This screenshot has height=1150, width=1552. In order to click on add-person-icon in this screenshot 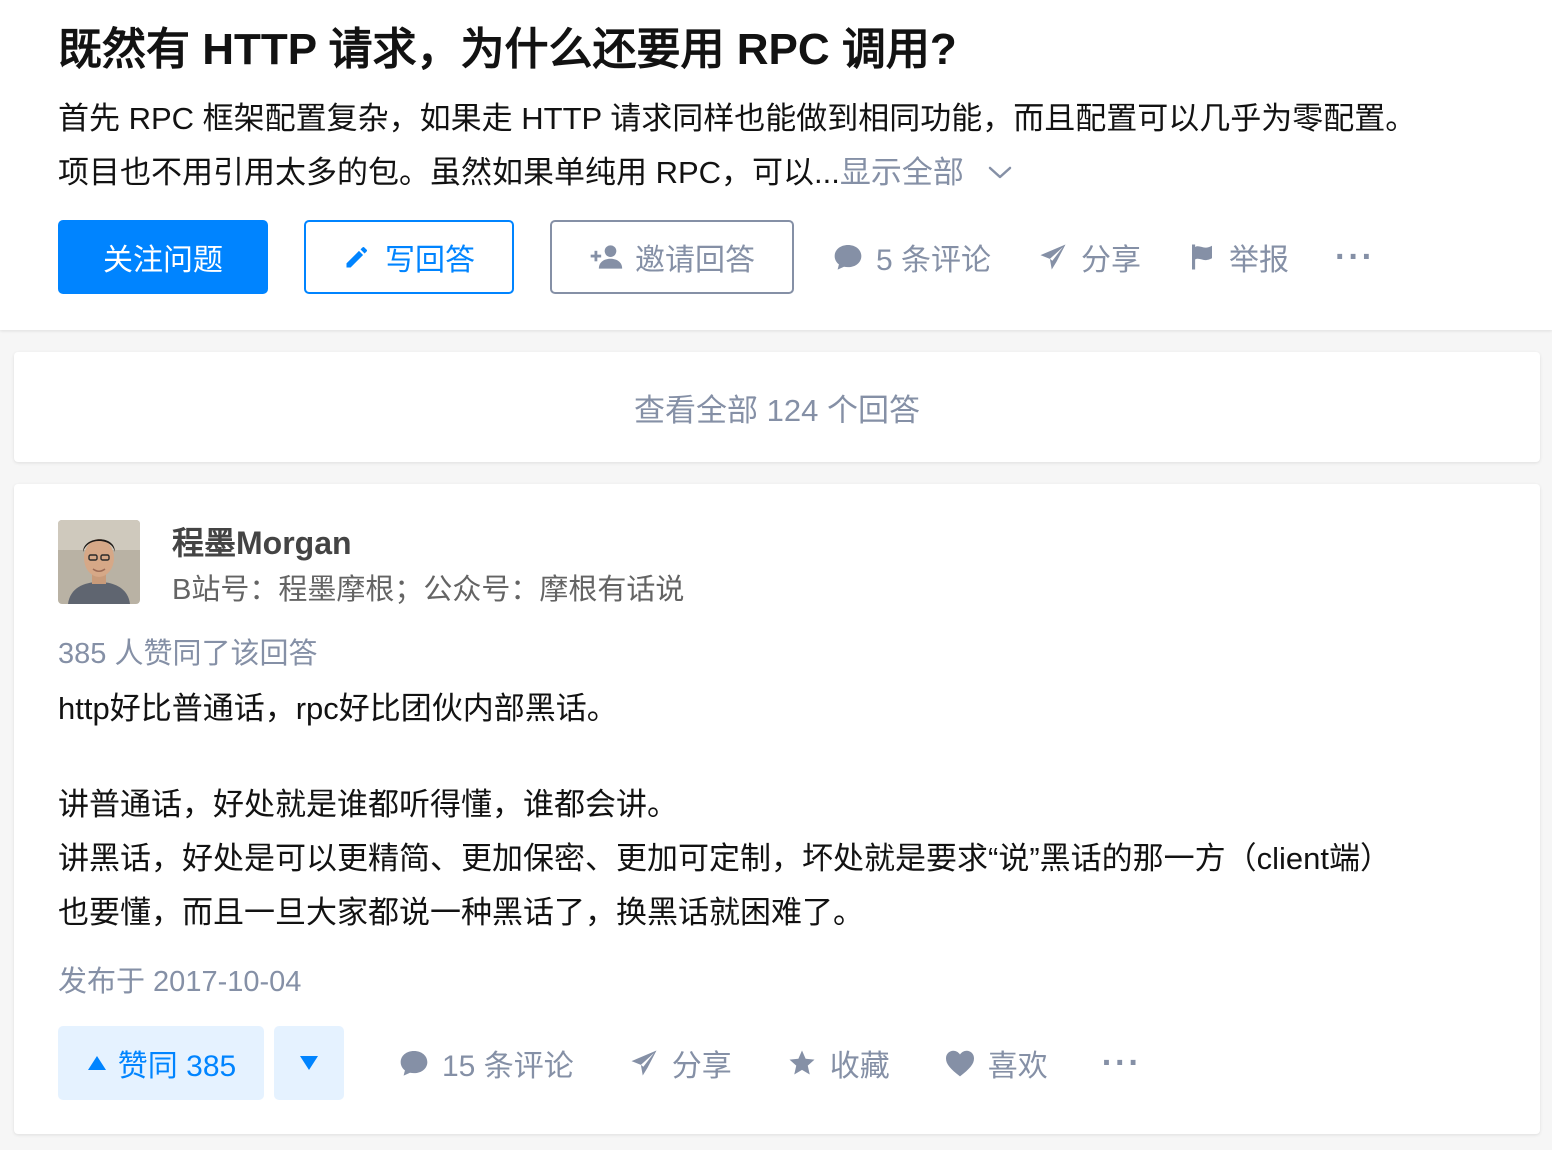, I will do `click(606, 257)`.